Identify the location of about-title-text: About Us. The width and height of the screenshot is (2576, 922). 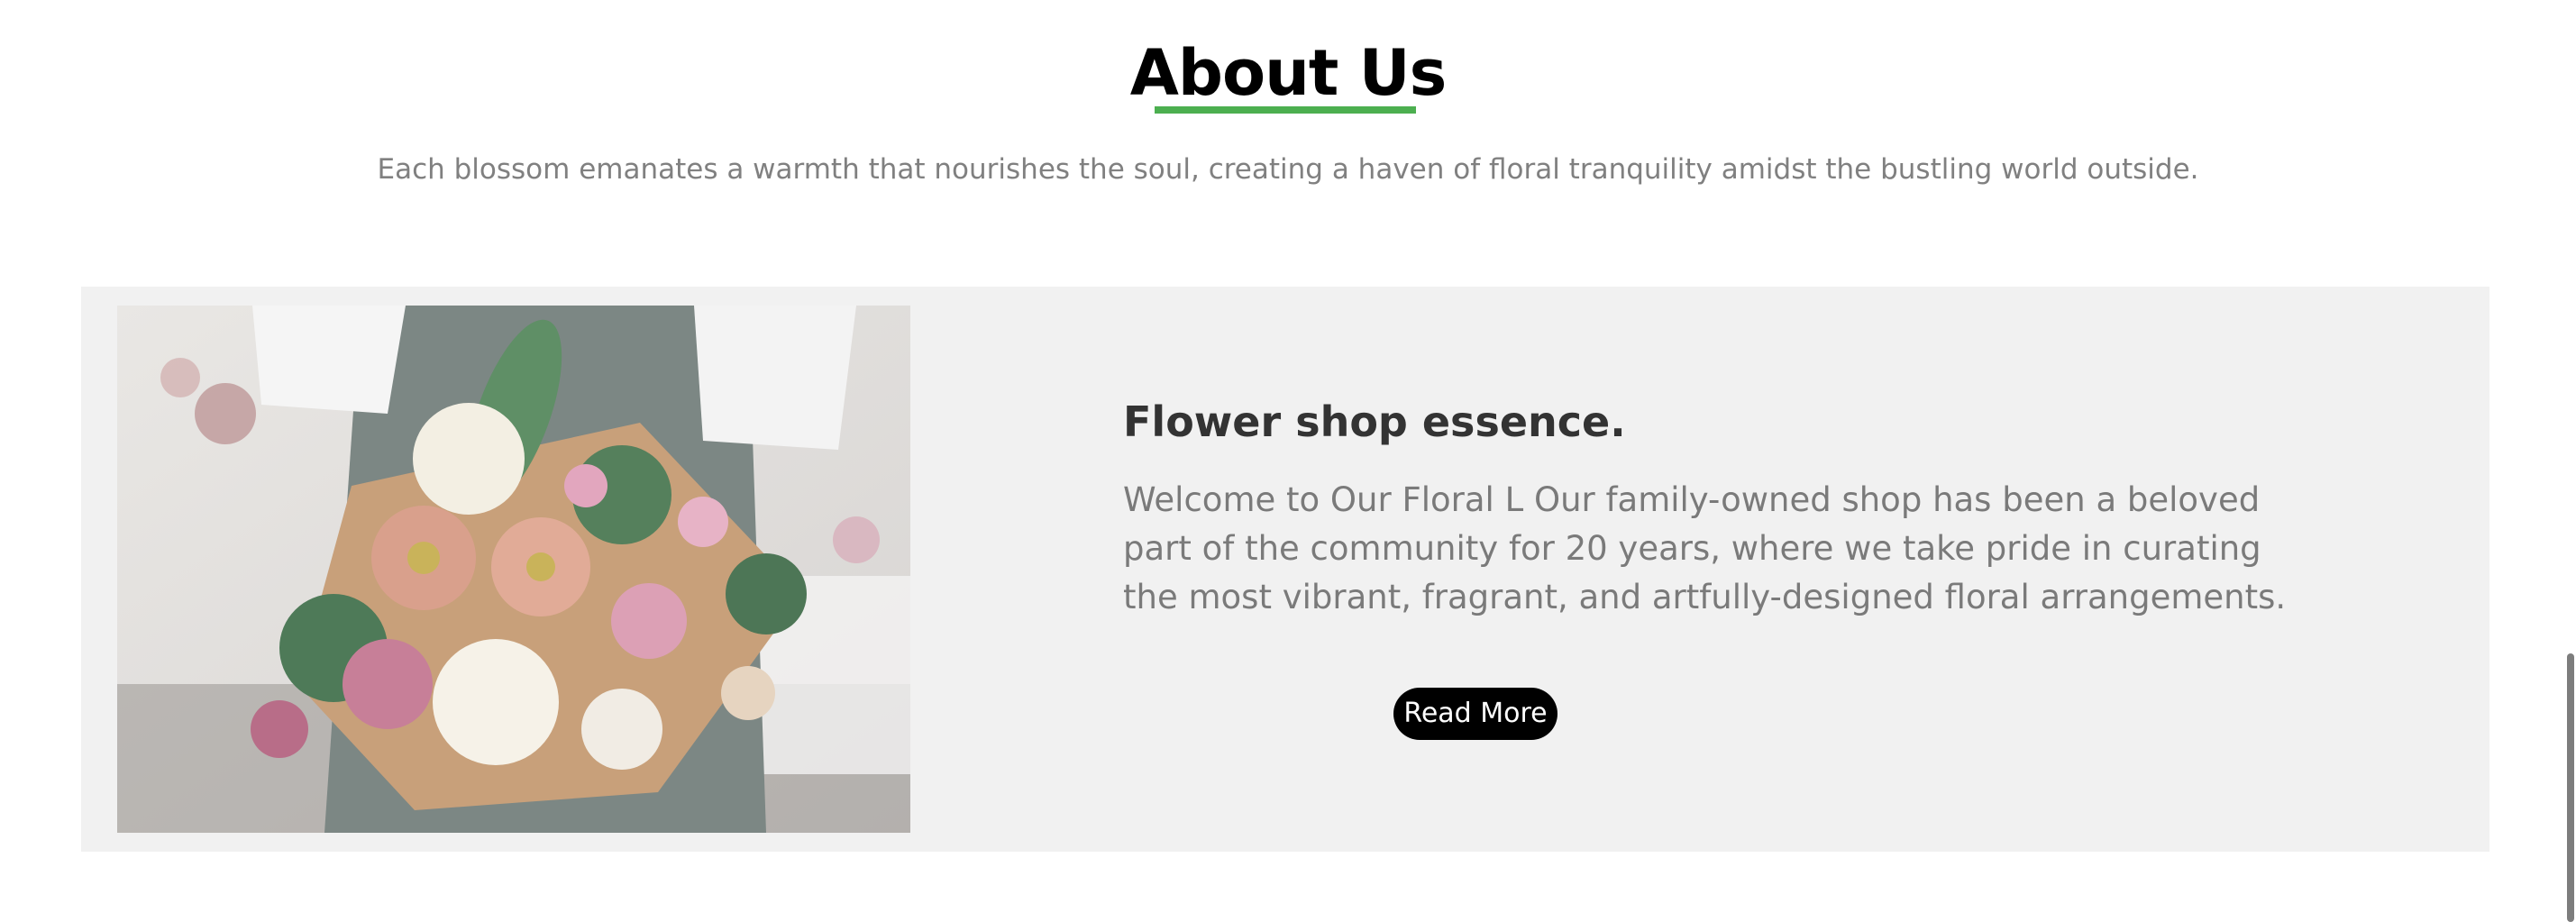
(1288, 73).